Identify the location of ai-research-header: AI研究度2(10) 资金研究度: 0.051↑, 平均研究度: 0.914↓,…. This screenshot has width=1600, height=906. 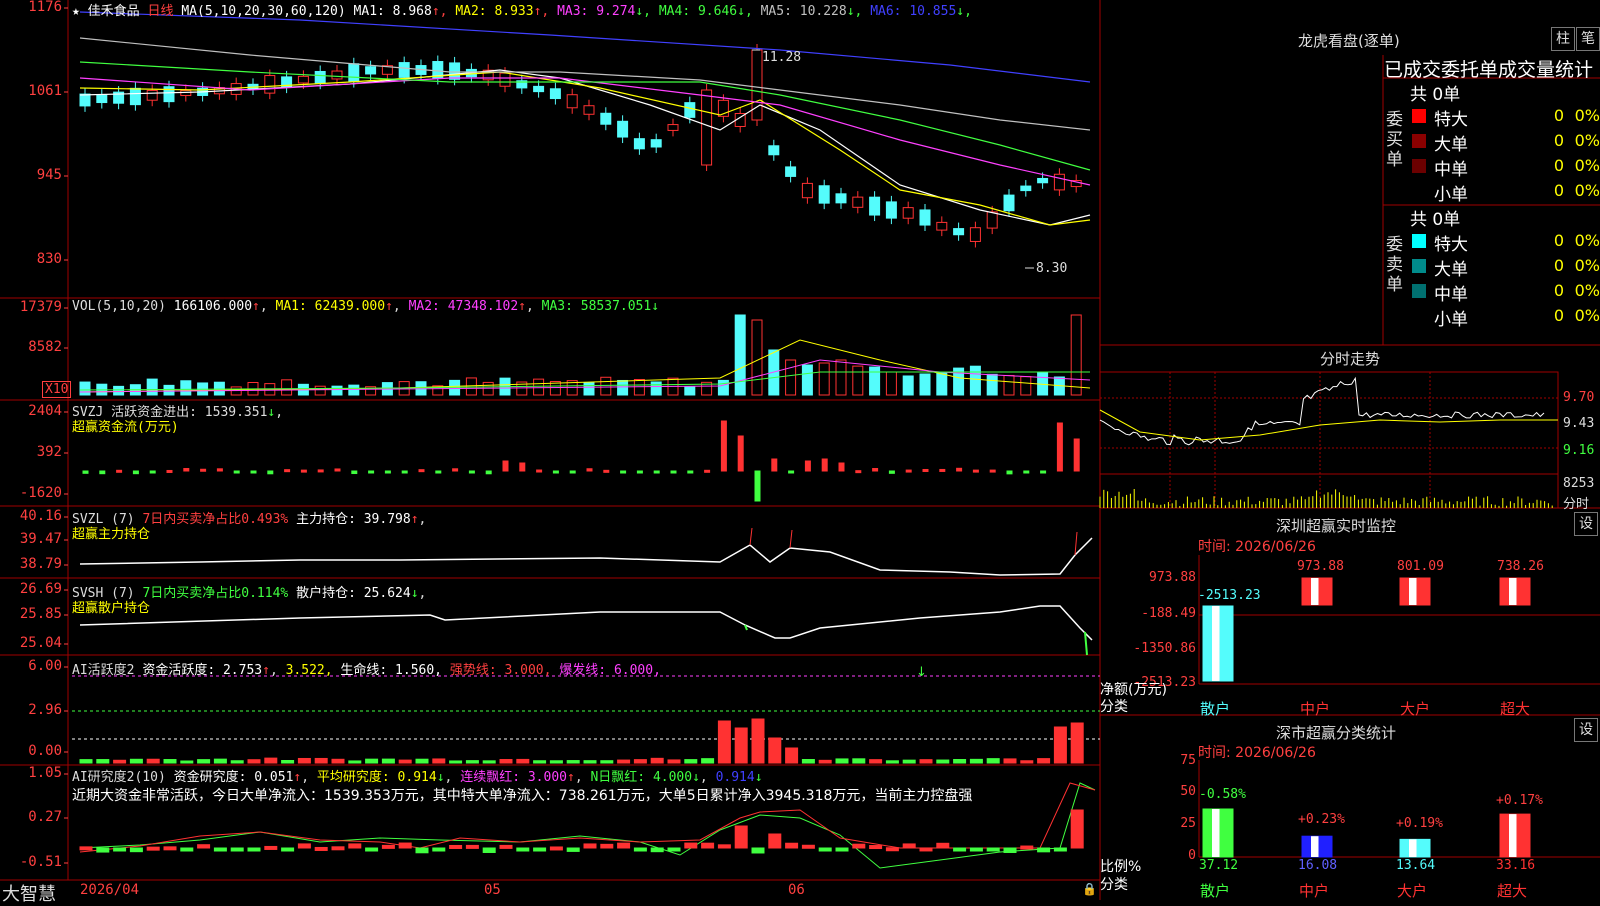
(417, 777).